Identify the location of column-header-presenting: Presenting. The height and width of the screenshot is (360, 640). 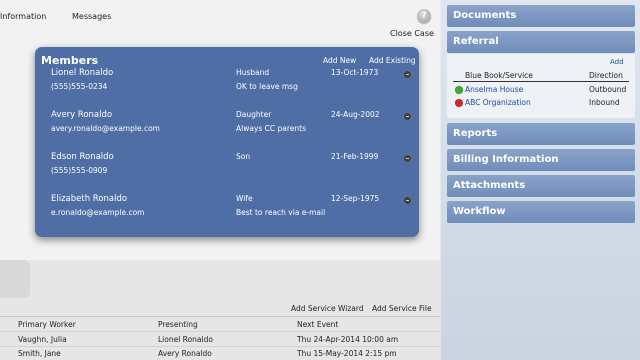
(178, 324).